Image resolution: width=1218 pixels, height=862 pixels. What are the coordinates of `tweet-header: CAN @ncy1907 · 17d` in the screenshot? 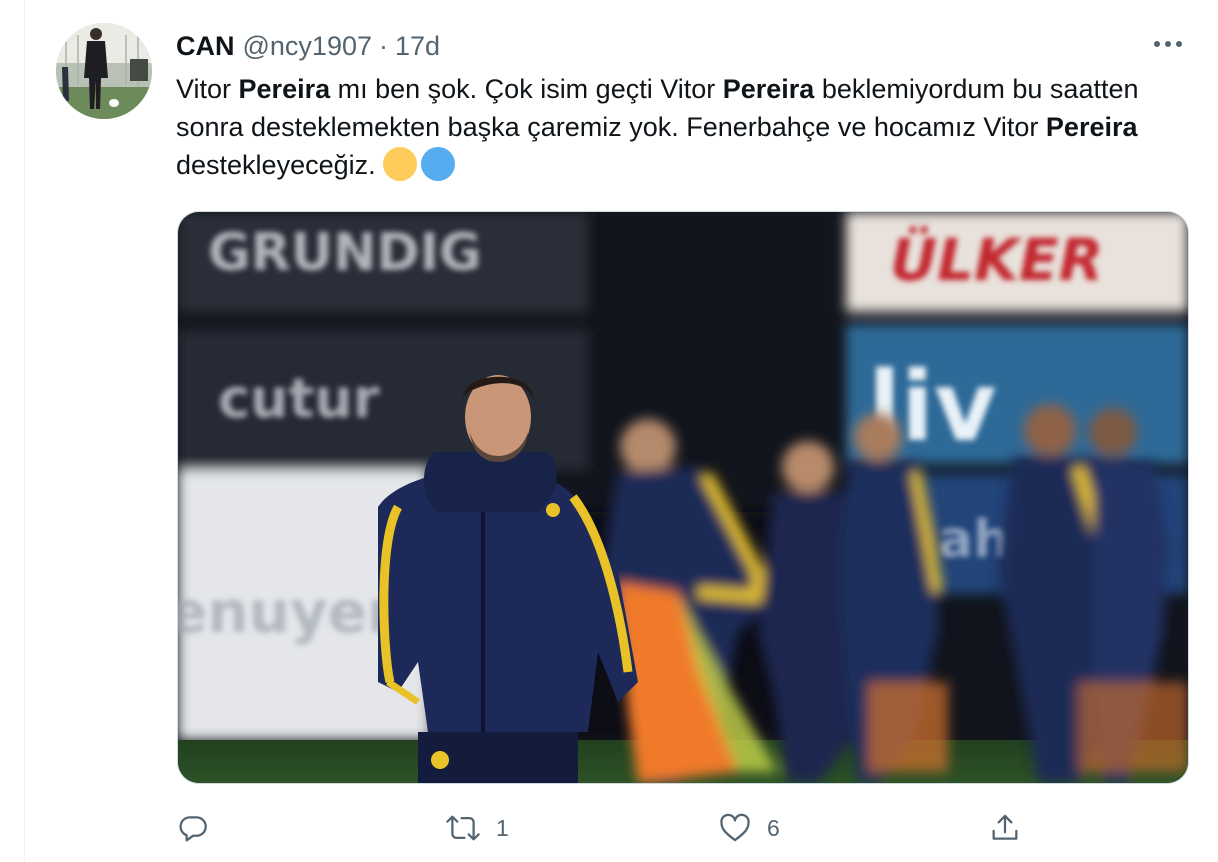 It's located at (308, 46).